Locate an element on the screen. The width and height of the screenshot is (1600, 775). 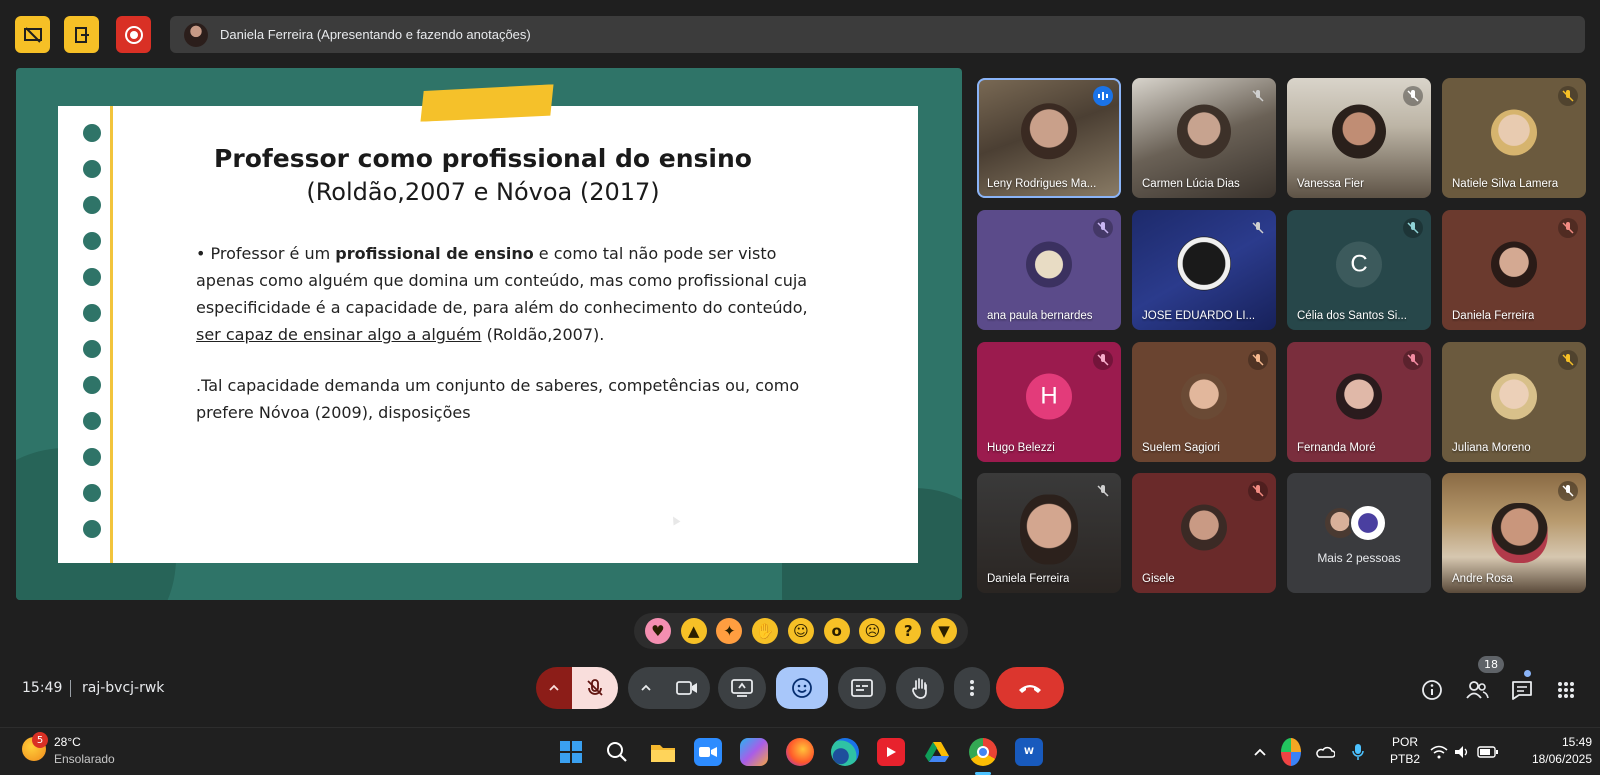
battery-icon is located at coordinates (1488, 752).